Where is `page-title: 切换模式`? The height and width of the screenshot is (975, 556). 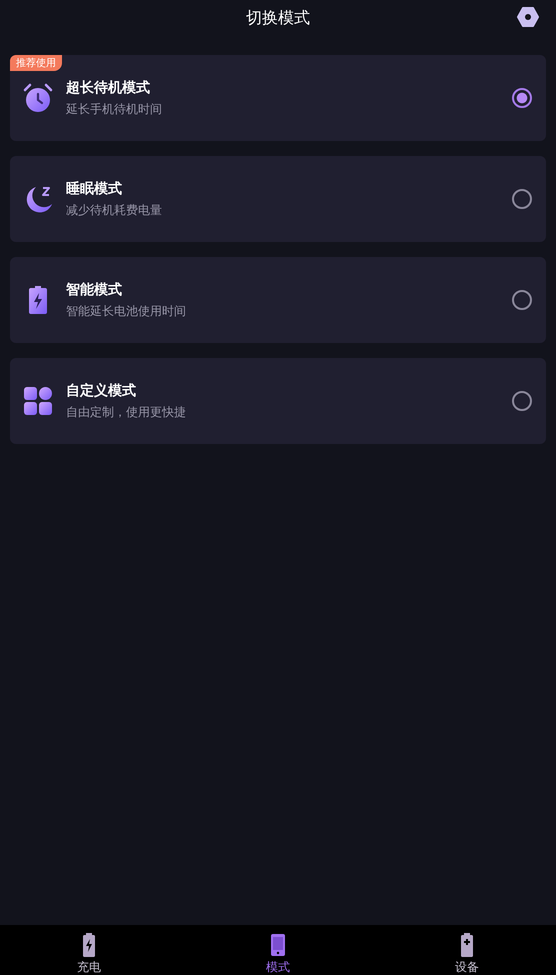
page-title: 切换模式 is located at coordinates (278, 18).